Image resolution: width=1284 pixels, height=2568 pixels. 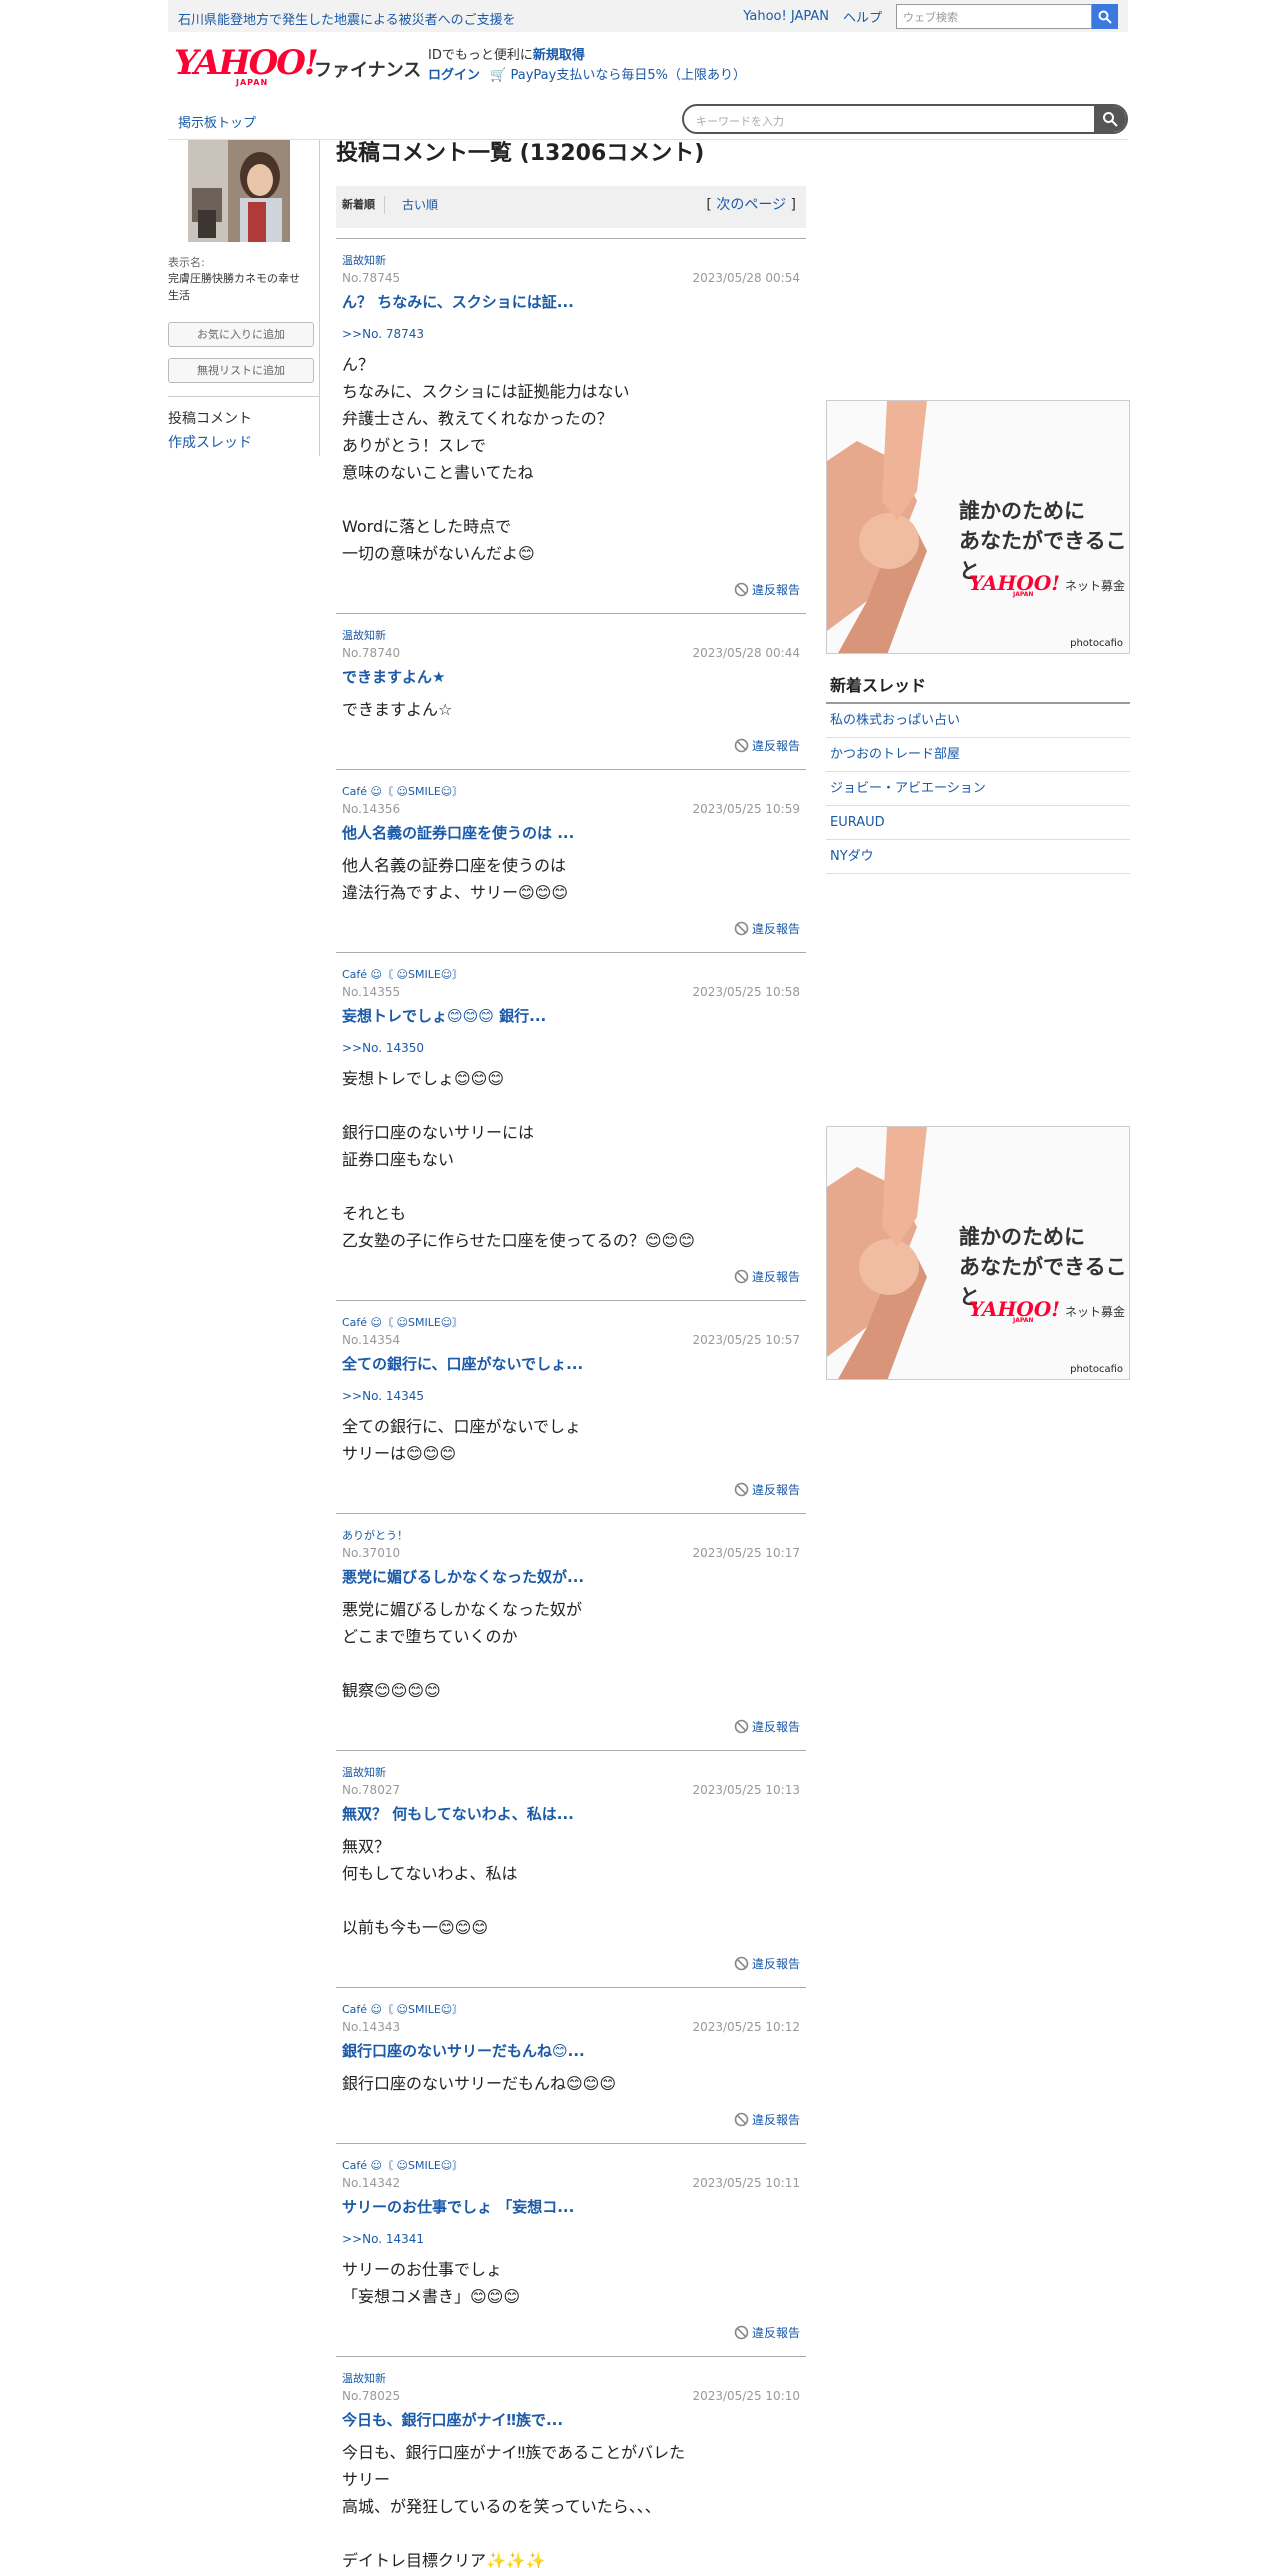 I want to click on comment-title-link: できますよん★, so click(x=571, y=677).